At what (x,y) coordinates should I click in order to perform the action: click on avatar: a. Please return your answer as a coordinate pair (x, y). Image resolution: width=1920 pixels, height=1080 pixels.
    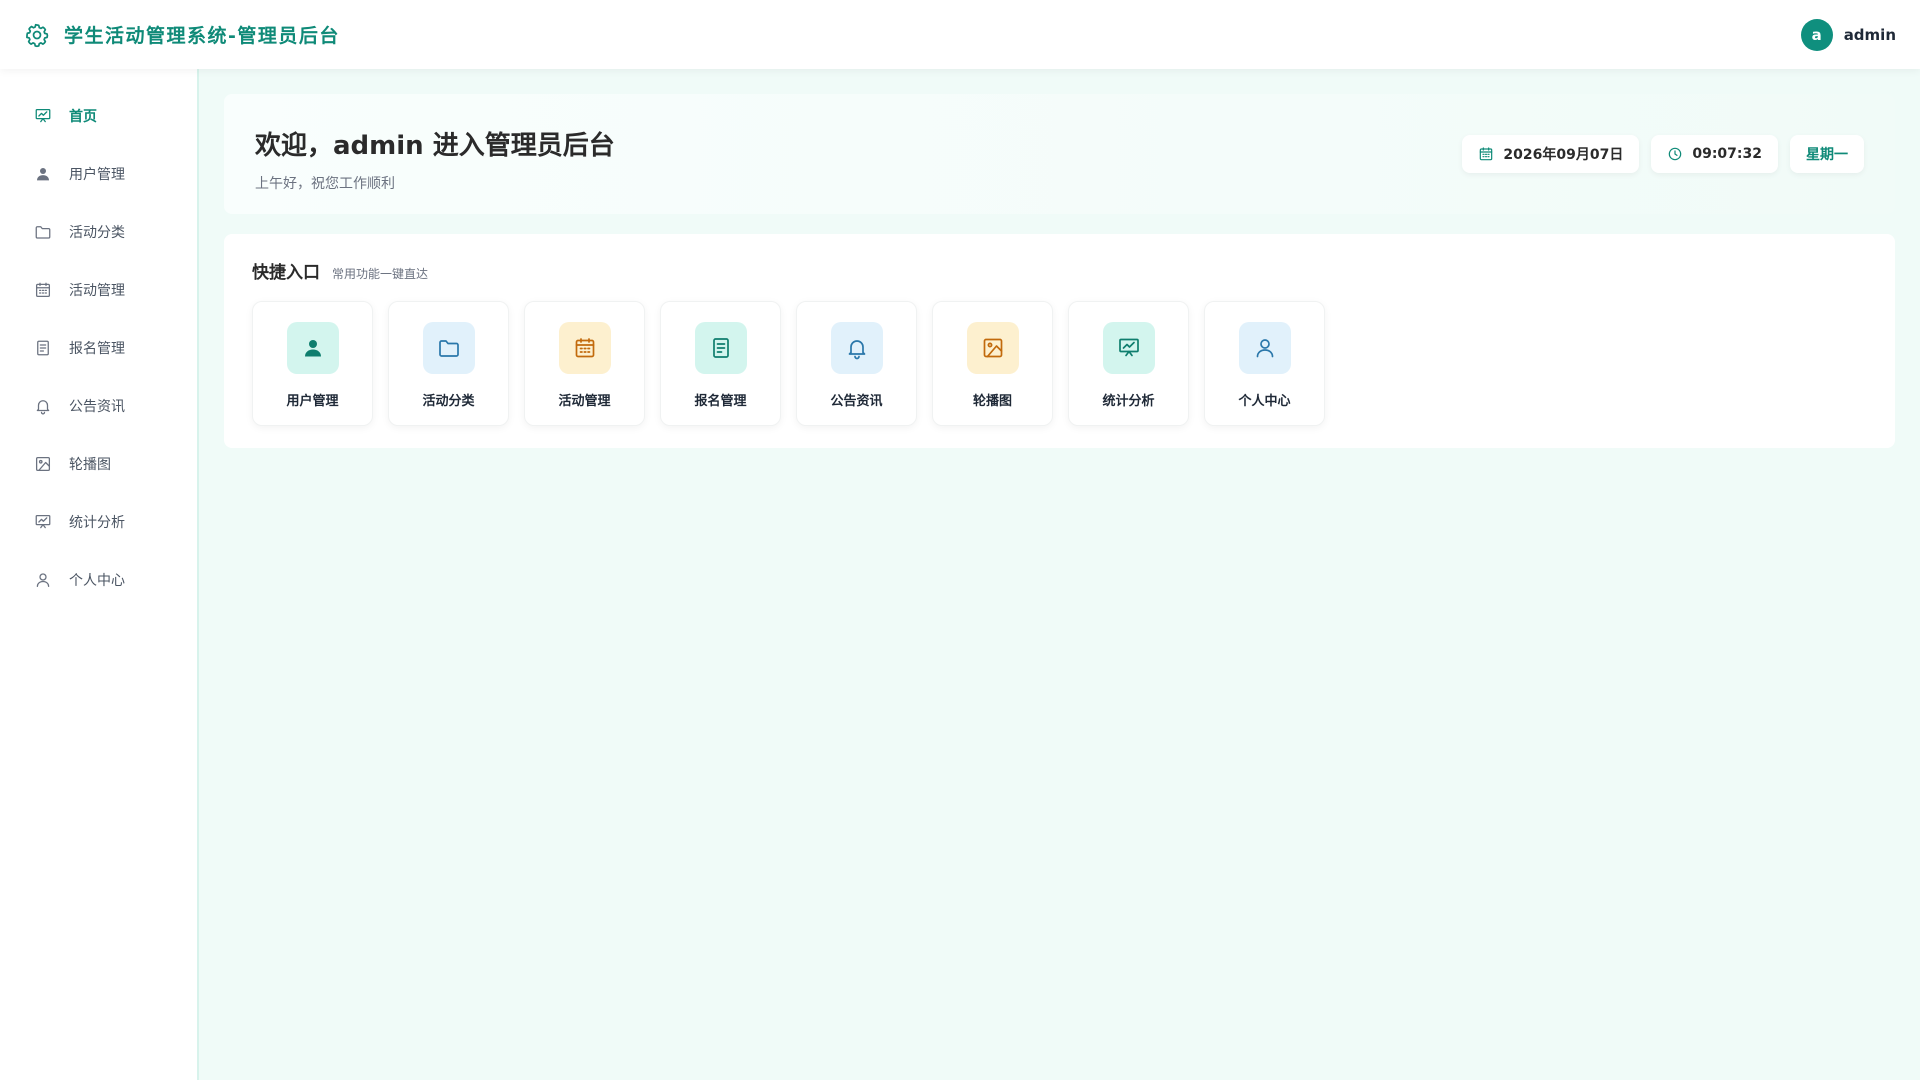
    Looking at the image, I should click on (1816, 34).